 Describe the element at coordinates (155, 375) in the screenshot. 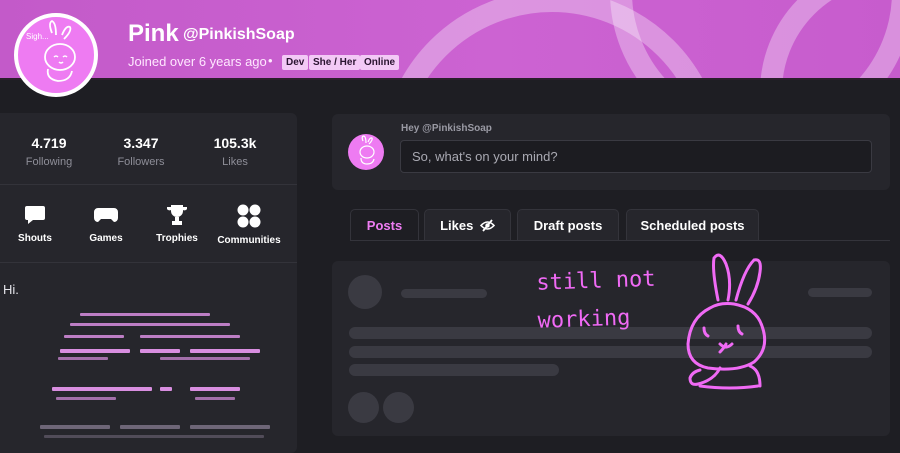

I see `bio-ascii-art` at that location.